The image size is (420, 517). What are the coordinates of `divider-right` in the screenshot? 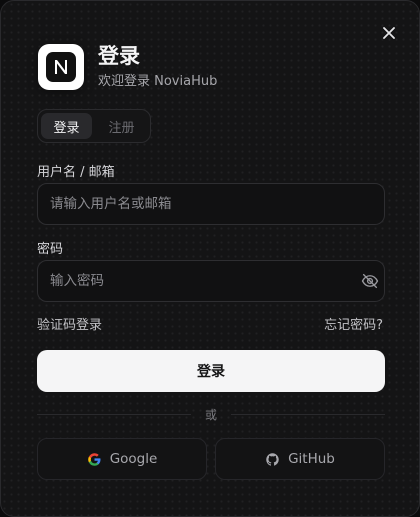 It's located at (308, 414).